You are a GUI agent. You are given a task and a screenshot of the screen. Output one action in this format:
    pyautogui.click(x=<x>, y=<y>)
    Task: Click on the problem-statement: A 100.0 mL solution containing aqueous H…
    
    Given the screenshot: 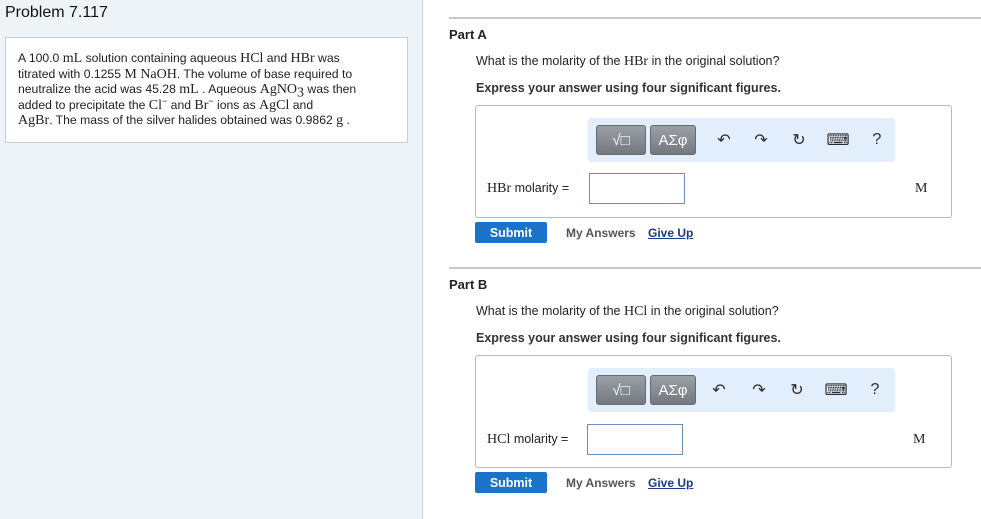 What is the action you would take?
    pyautogui.click(x=206, y=90)
    